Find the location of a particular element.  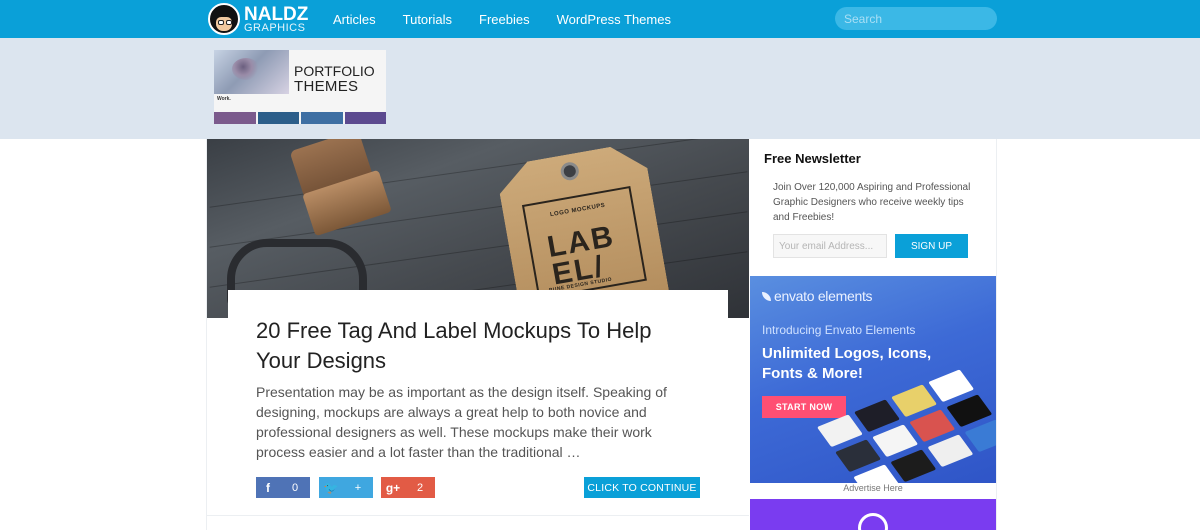

nav-item-wordpress-themes: WordPress Themes is located at coordinates (614, 19).